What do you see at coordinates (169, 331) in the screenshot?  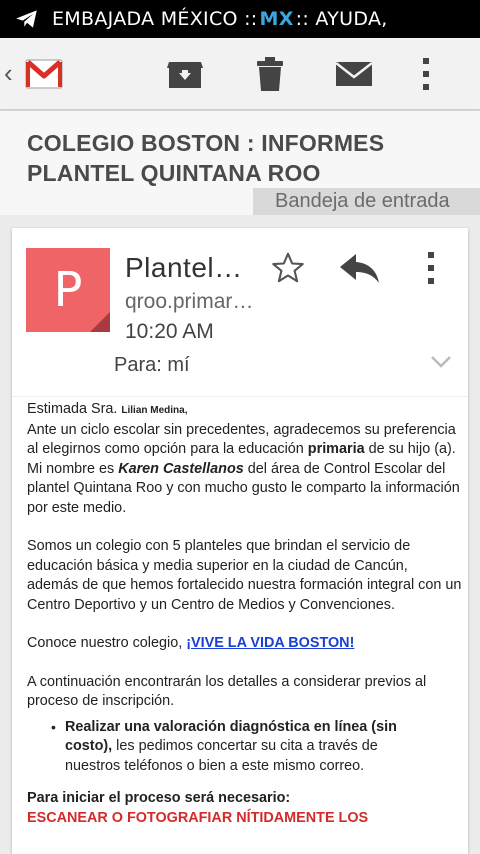 I see `message-time: 10:20 AM` at bounding box center [169, 331].